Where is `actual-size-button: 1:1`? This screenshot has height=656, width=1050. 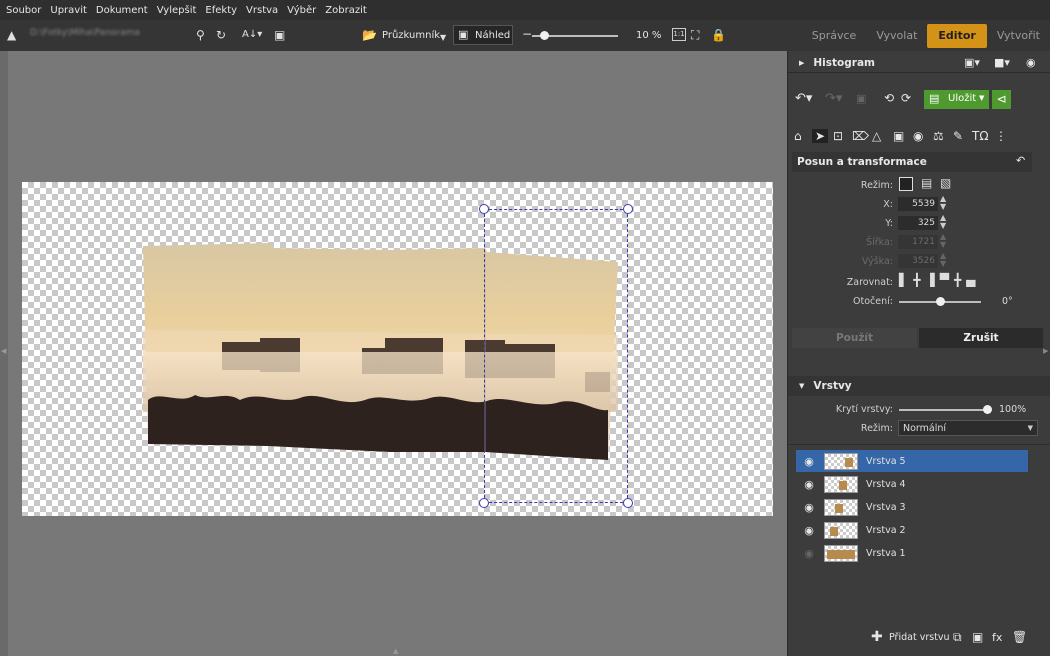
actual-size-button: 1:1 is located at coordinates (679, 34).